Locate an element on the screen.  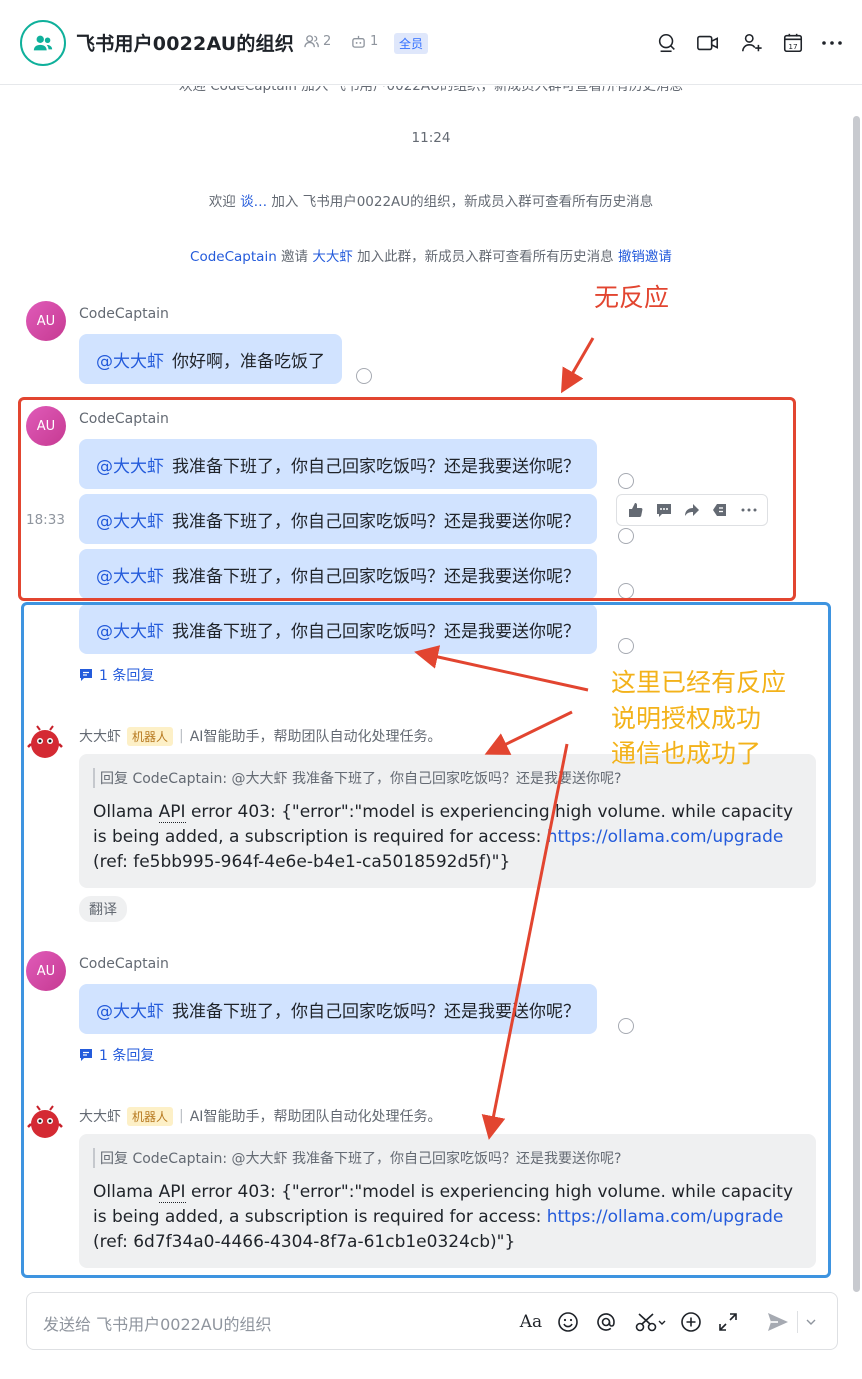
video-icon is located at coordinates (708, 43).